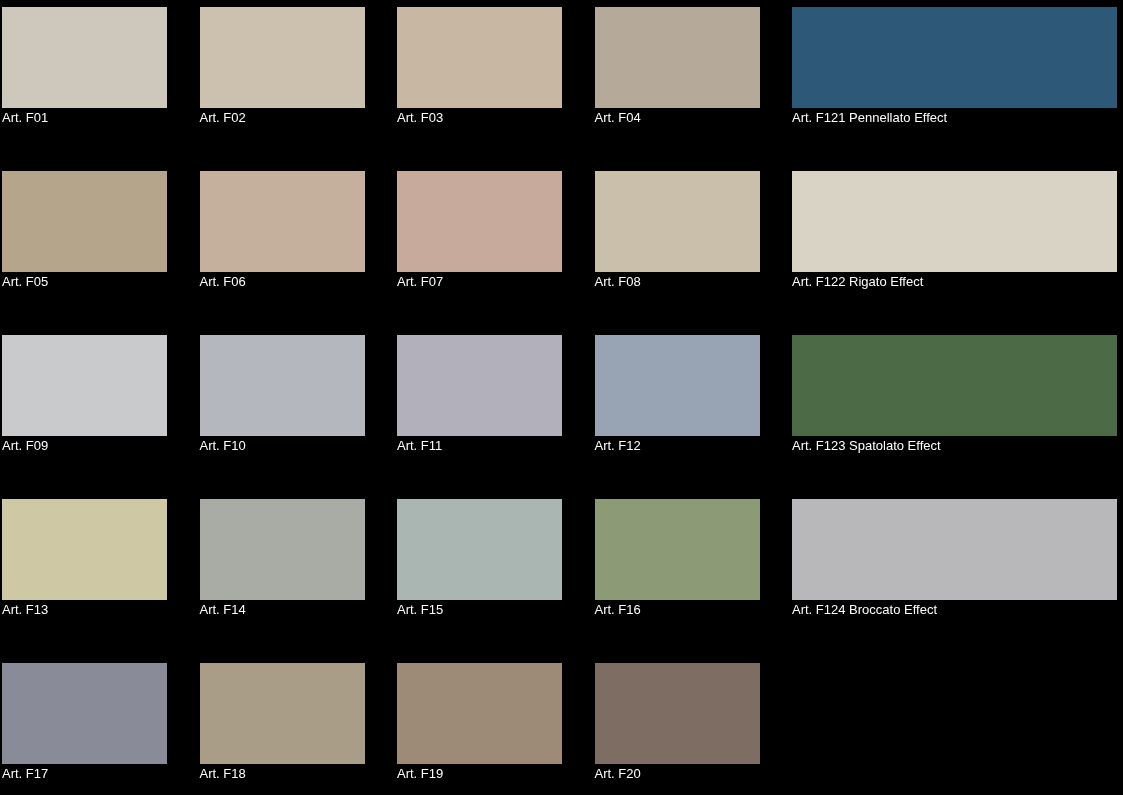  What do you see at coordinates (26, 118) in the screenshot?
I see `swatch-label: Art. F01` at bounding box center [26, 118].